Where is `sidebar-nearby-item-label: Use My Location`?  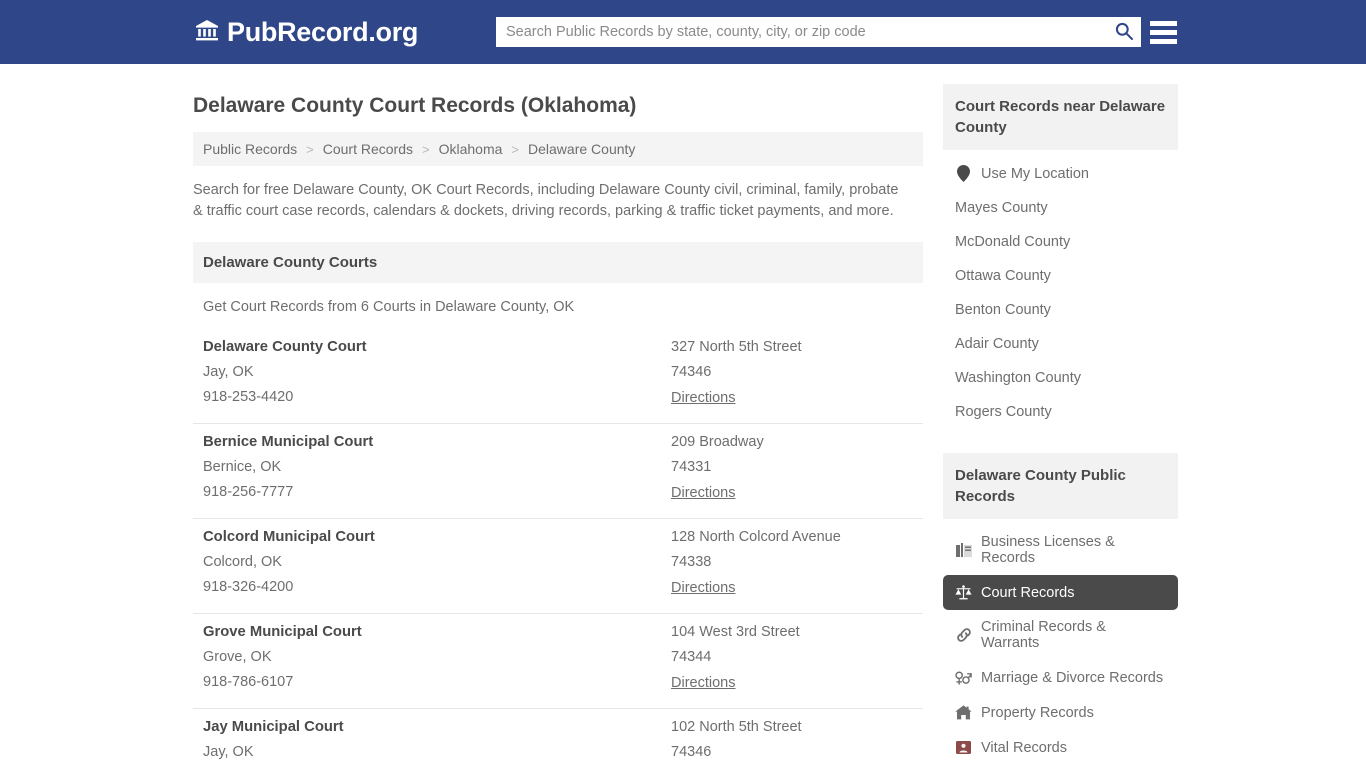
sidebar-nearby-item-label: Use My Location is located at coordinates (1035, 173).